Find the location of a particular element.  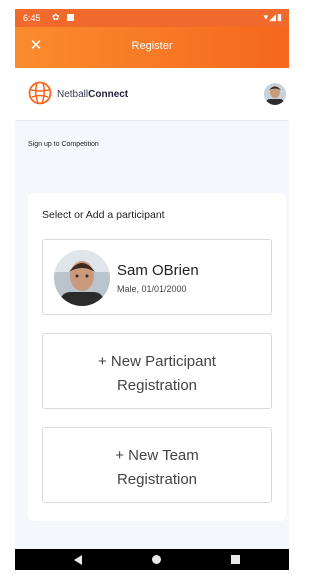

participant-name: Sam OBrien is located at coordinates (158, 270).